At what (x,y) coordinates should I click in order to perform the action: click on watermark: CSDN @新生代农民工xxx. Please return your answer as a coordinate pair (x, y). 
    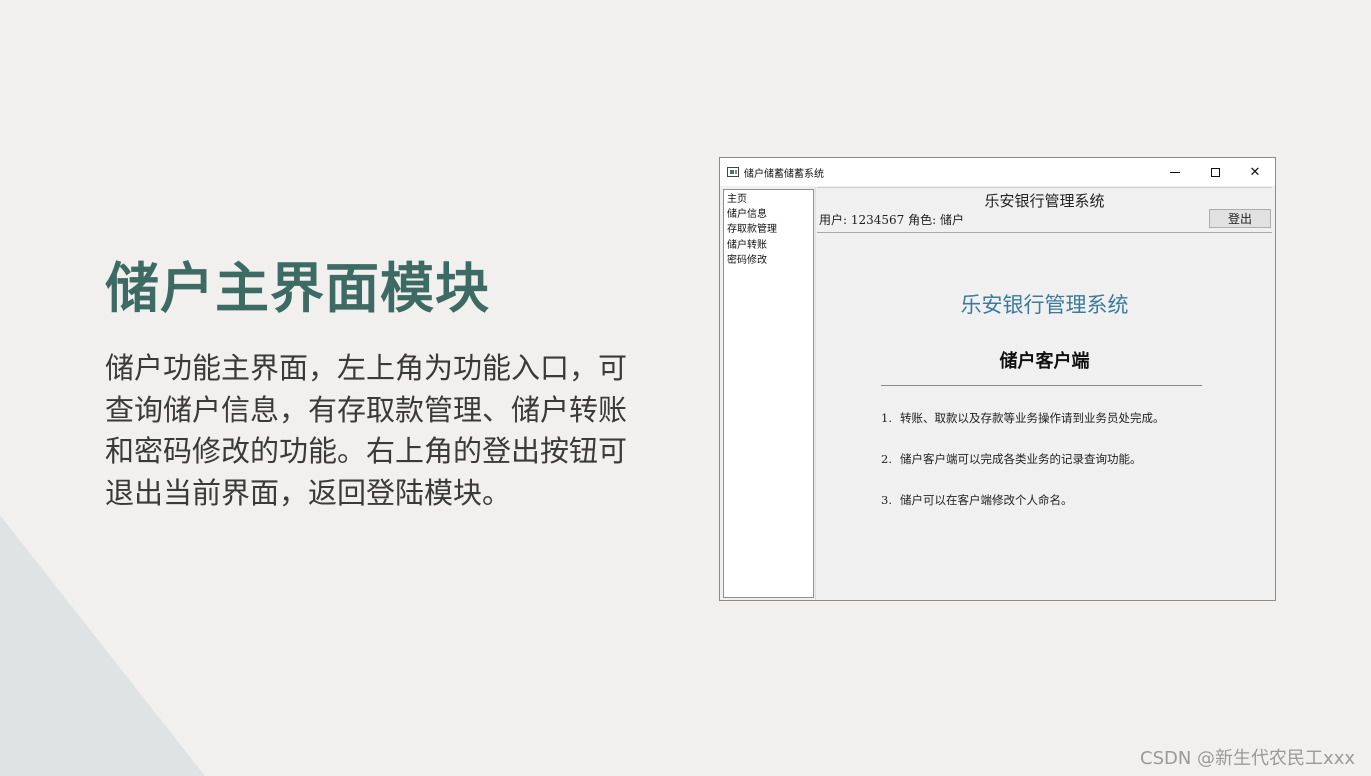
    Looking at the image, I should click on (1247, 758).